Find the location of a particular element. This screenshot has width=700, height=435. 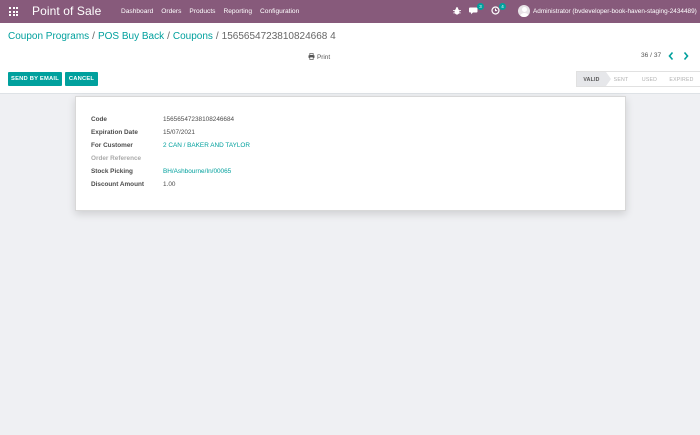

chat-count-badge: 3 is located at coordinates (480, 6).